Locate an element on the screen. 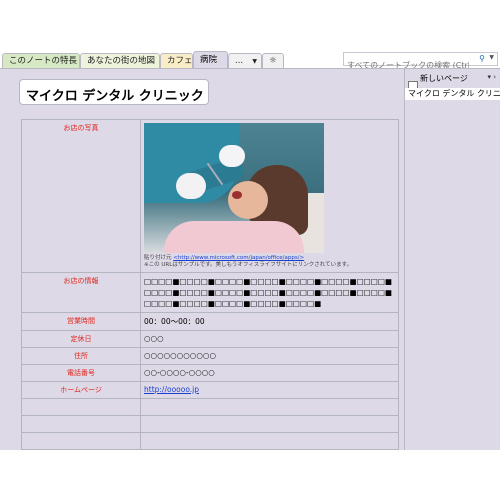 This screenshot has width=500, height=500. row-label: 営業時間 is located at coordinates (81, 321).